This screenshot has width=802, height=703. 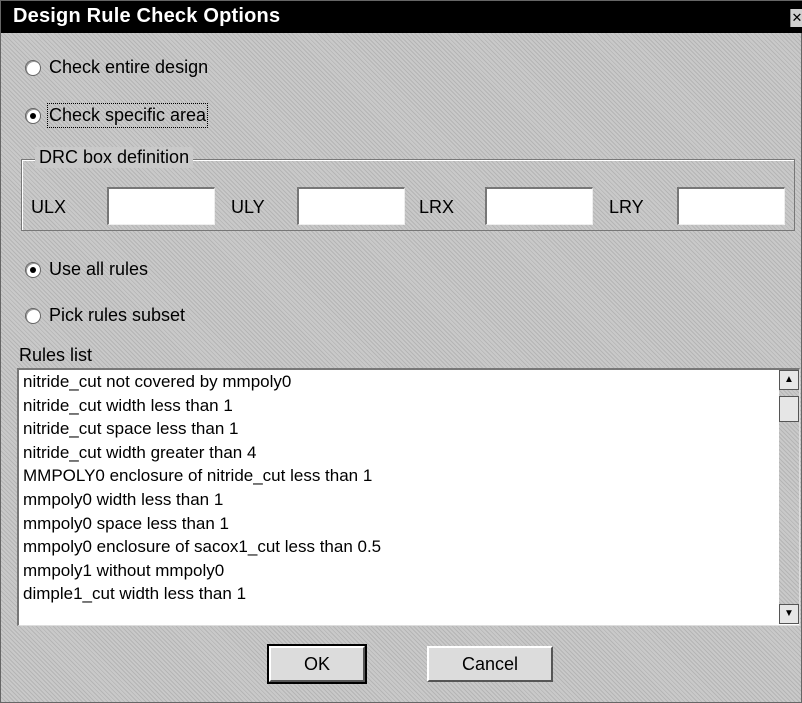 I want to click on radio-pick-rules-subset: Pick rules subset, so click(x=105, y=315).